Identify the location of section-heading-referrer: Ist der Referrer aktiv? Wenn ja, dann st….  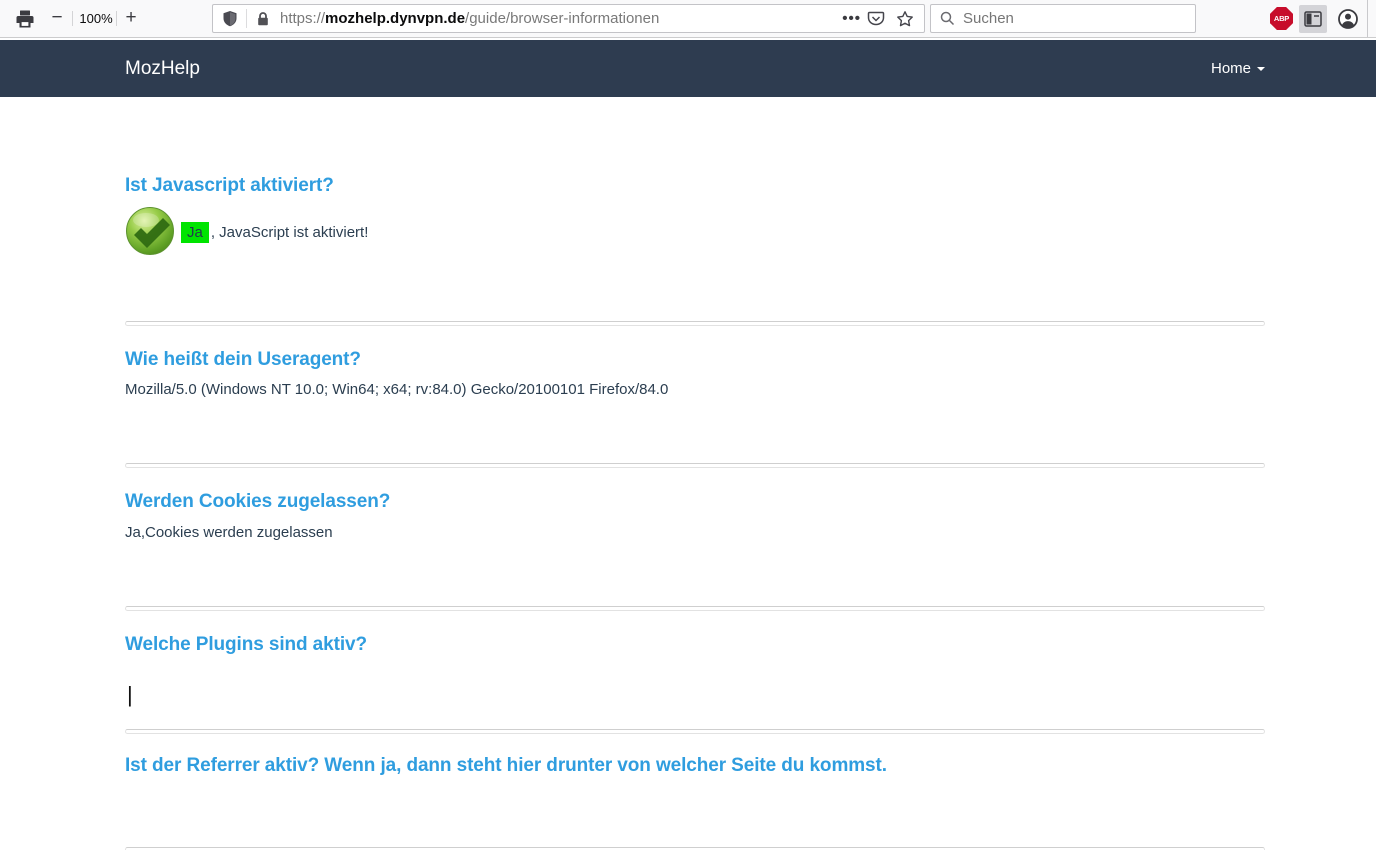
(506, 765).